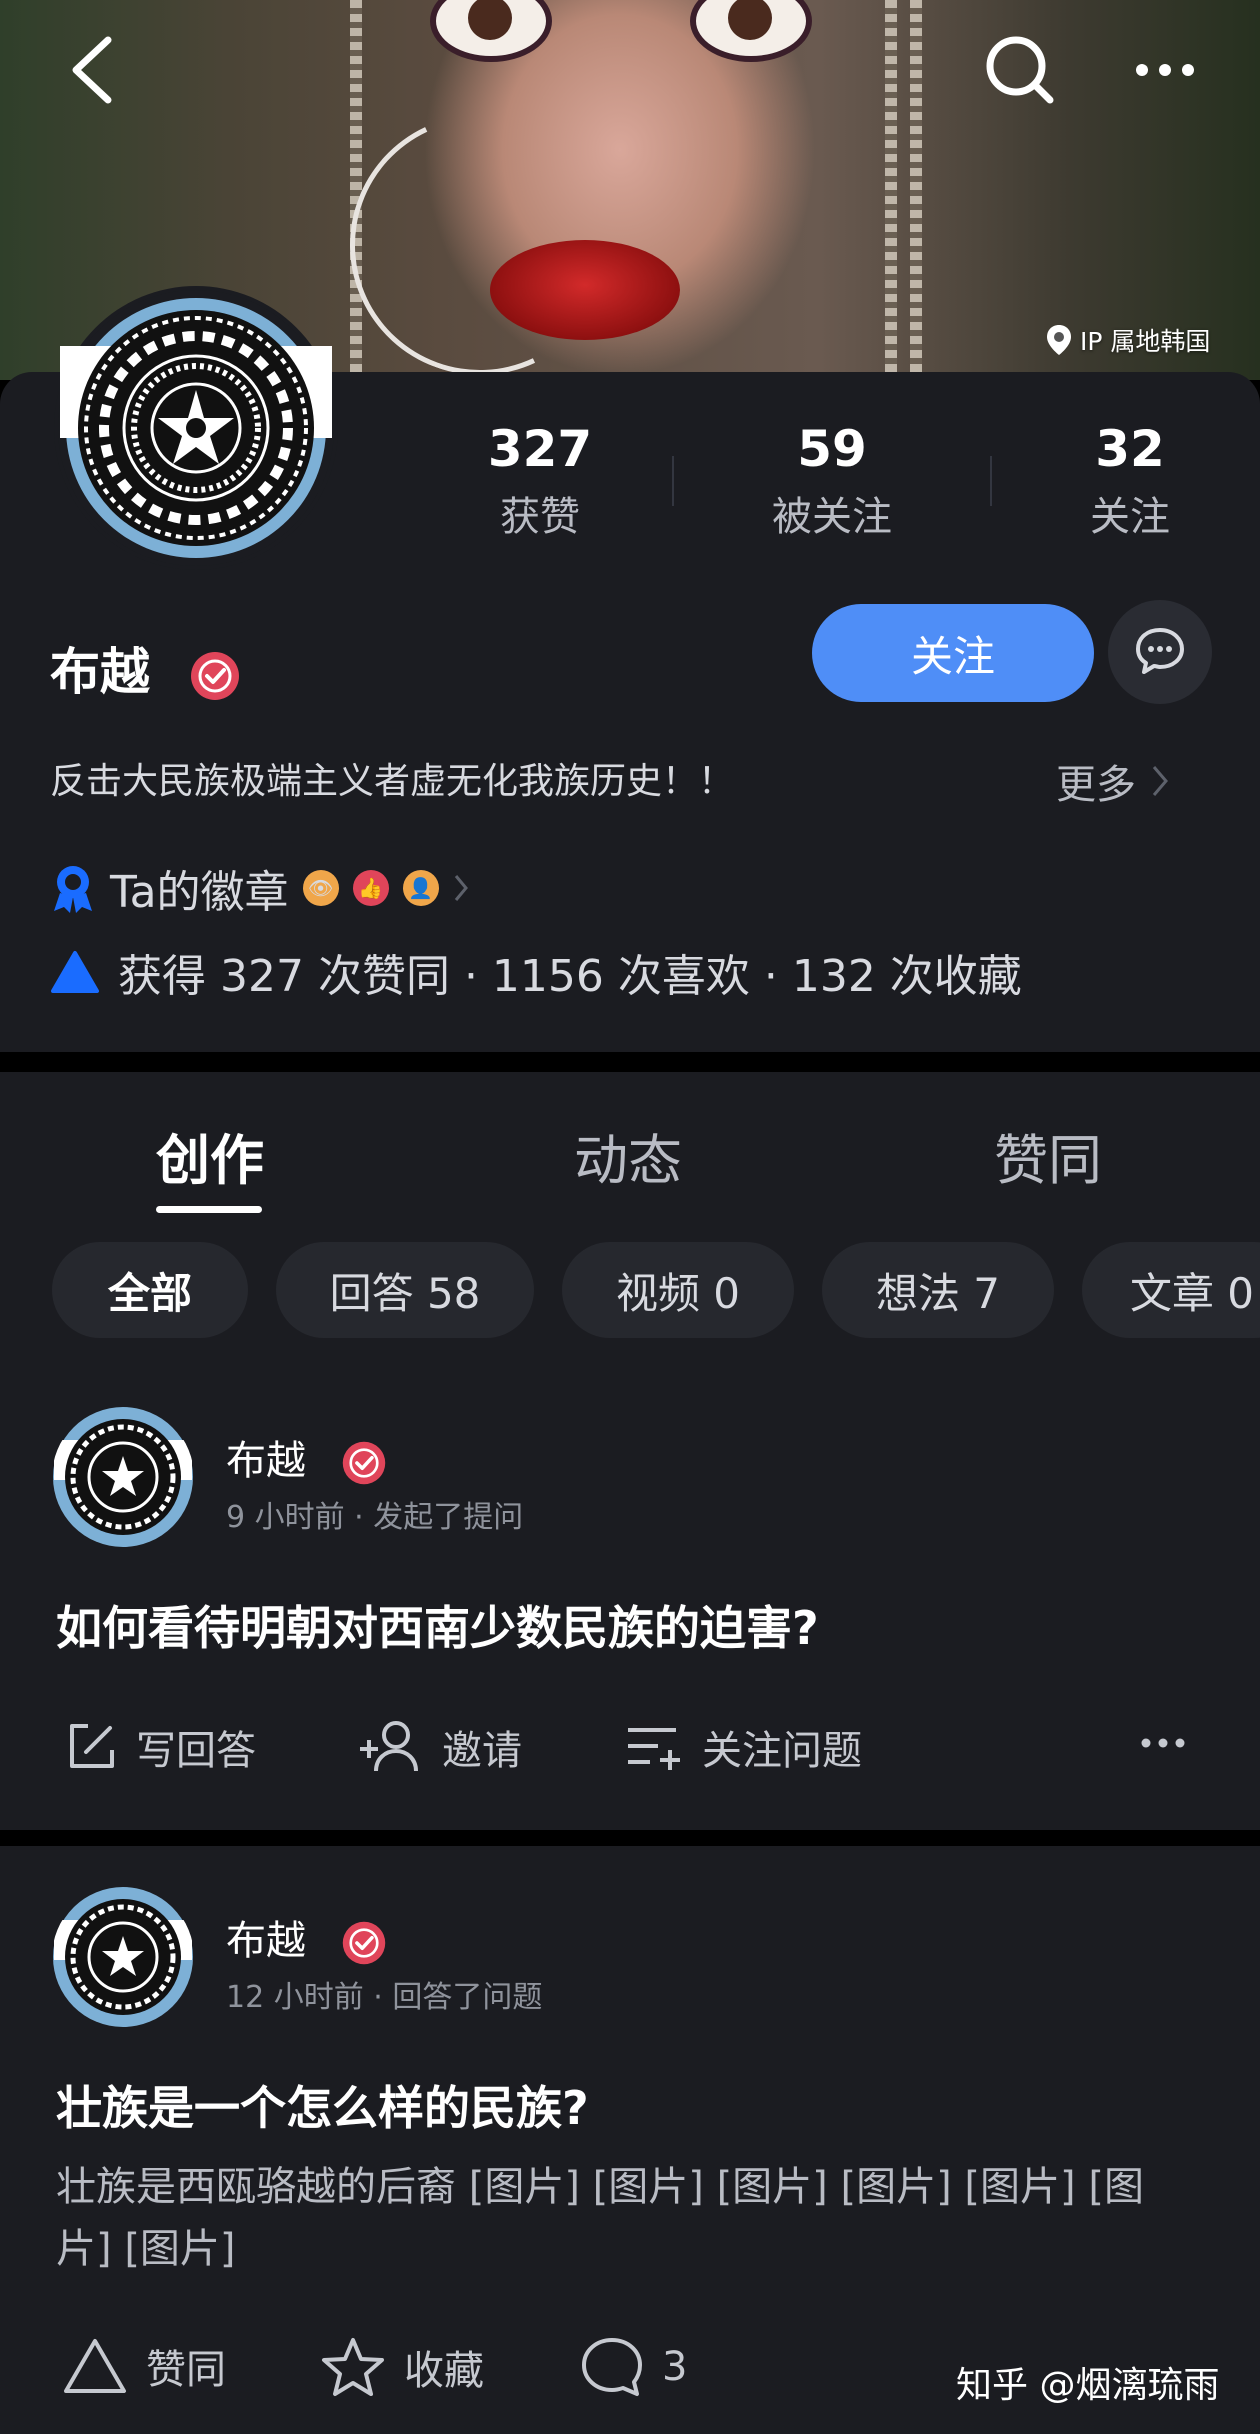 This screenshot has height=2434, width=1260. Describe the element at coordinates (570, 976) in the screenshot. I see `achievement-summary-text: 获得 327 次赞同 · 1156 次喜欢 · 132 次收藏` at that location.